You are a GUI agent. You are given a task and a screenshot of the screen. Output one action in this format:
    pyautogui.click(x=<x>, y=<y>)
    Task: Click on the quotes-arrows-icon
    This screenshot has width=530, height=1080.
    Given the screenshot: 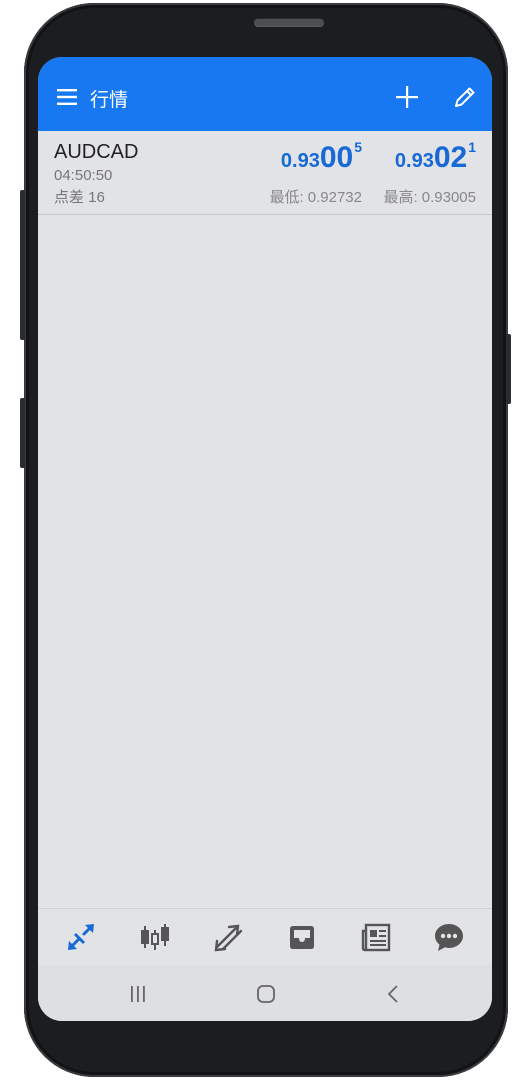 What is the action you would take?
    pyautogui.click(x=81, y=937)
    